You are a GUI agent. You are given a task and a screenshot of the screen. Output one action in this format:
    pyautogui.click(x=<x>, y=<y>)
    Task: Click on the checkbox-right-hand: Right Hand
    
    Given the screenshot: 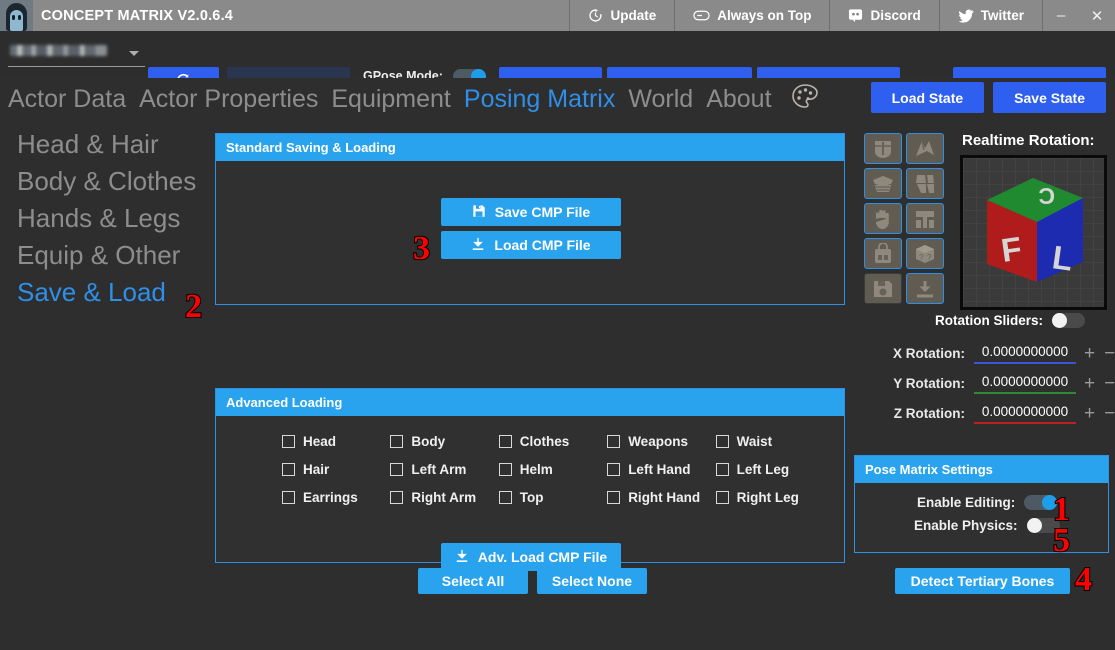 What is the action you would take?
    pyautogui.click(x=661, y=497)
    